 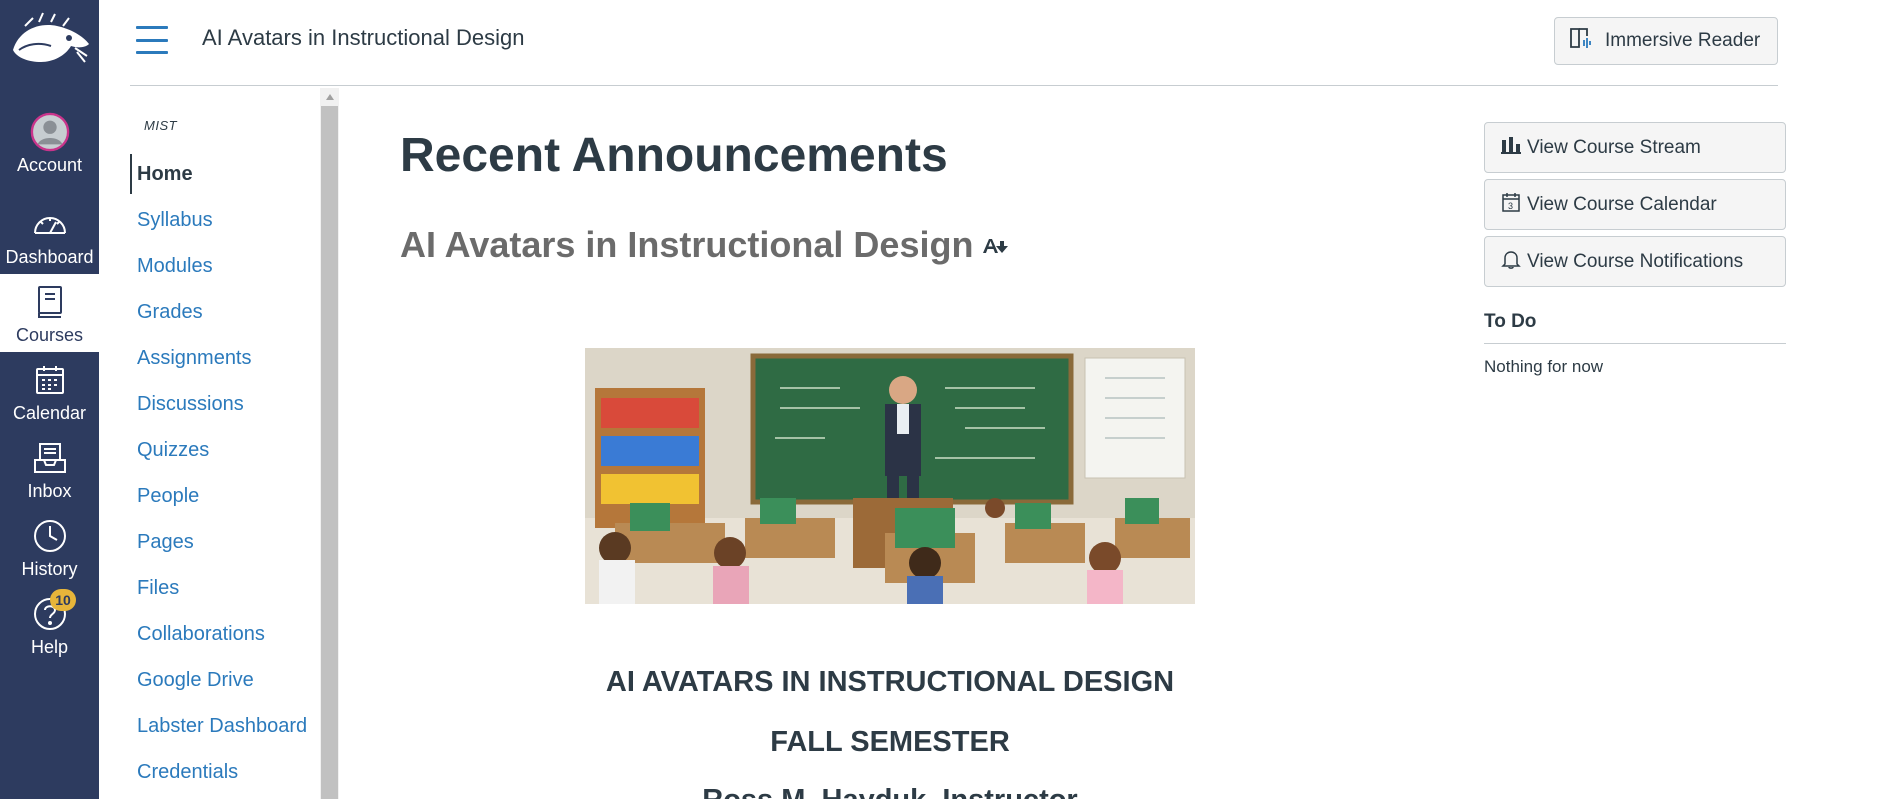 What do you see at coordinates (50, 302) in the screenshot?
I see `book-icon` at bounding box center [50, 302].